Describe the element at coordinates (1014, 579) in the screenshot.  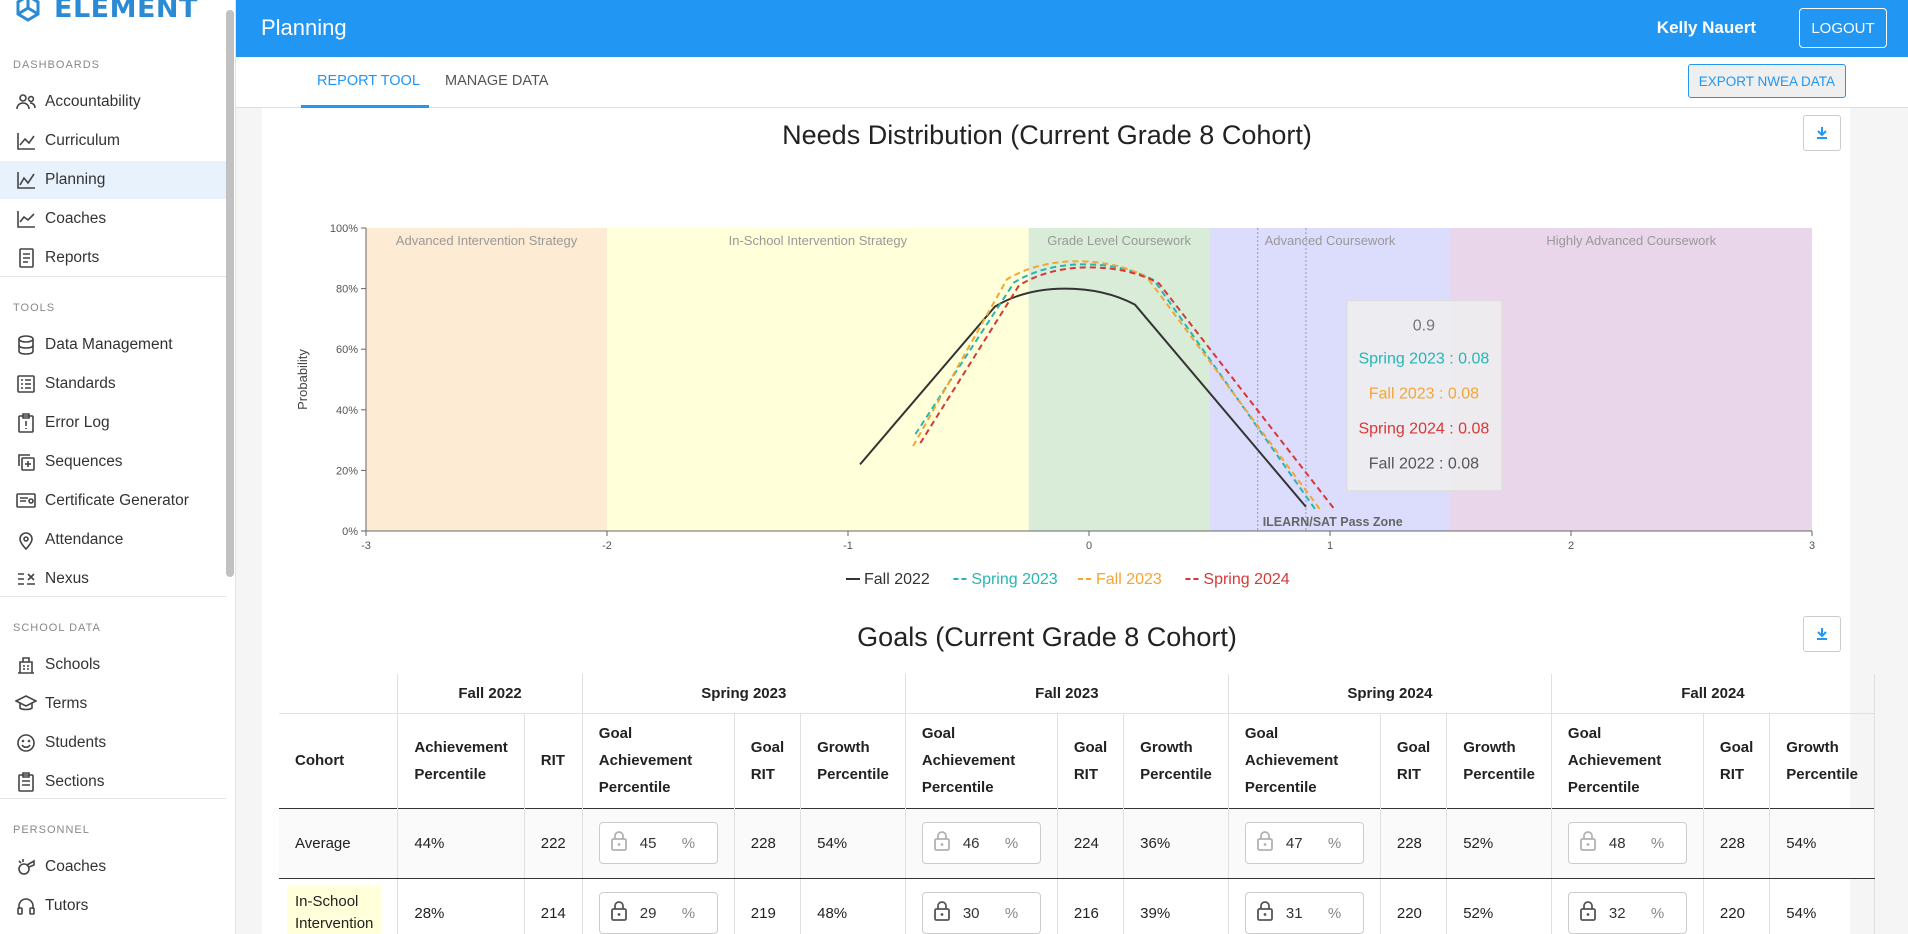
I see `legend-label: Spring 2023` at that location.